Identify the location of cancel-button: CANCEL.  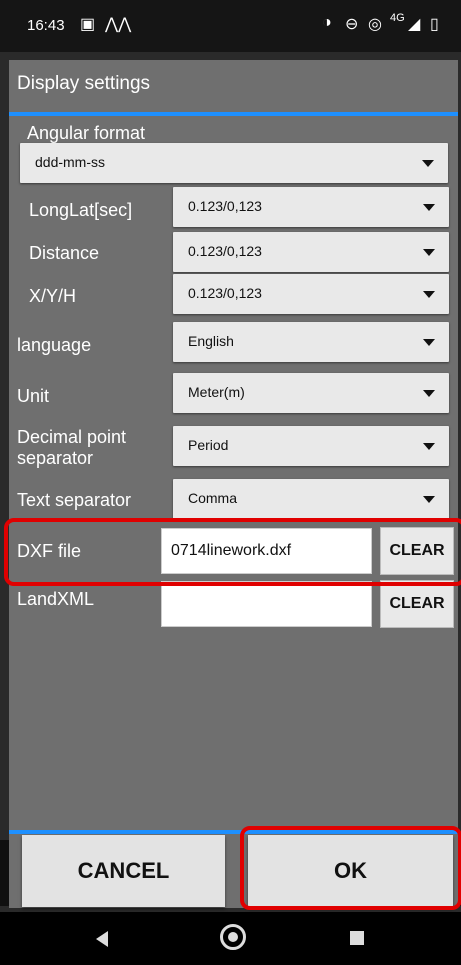
(123, 871).